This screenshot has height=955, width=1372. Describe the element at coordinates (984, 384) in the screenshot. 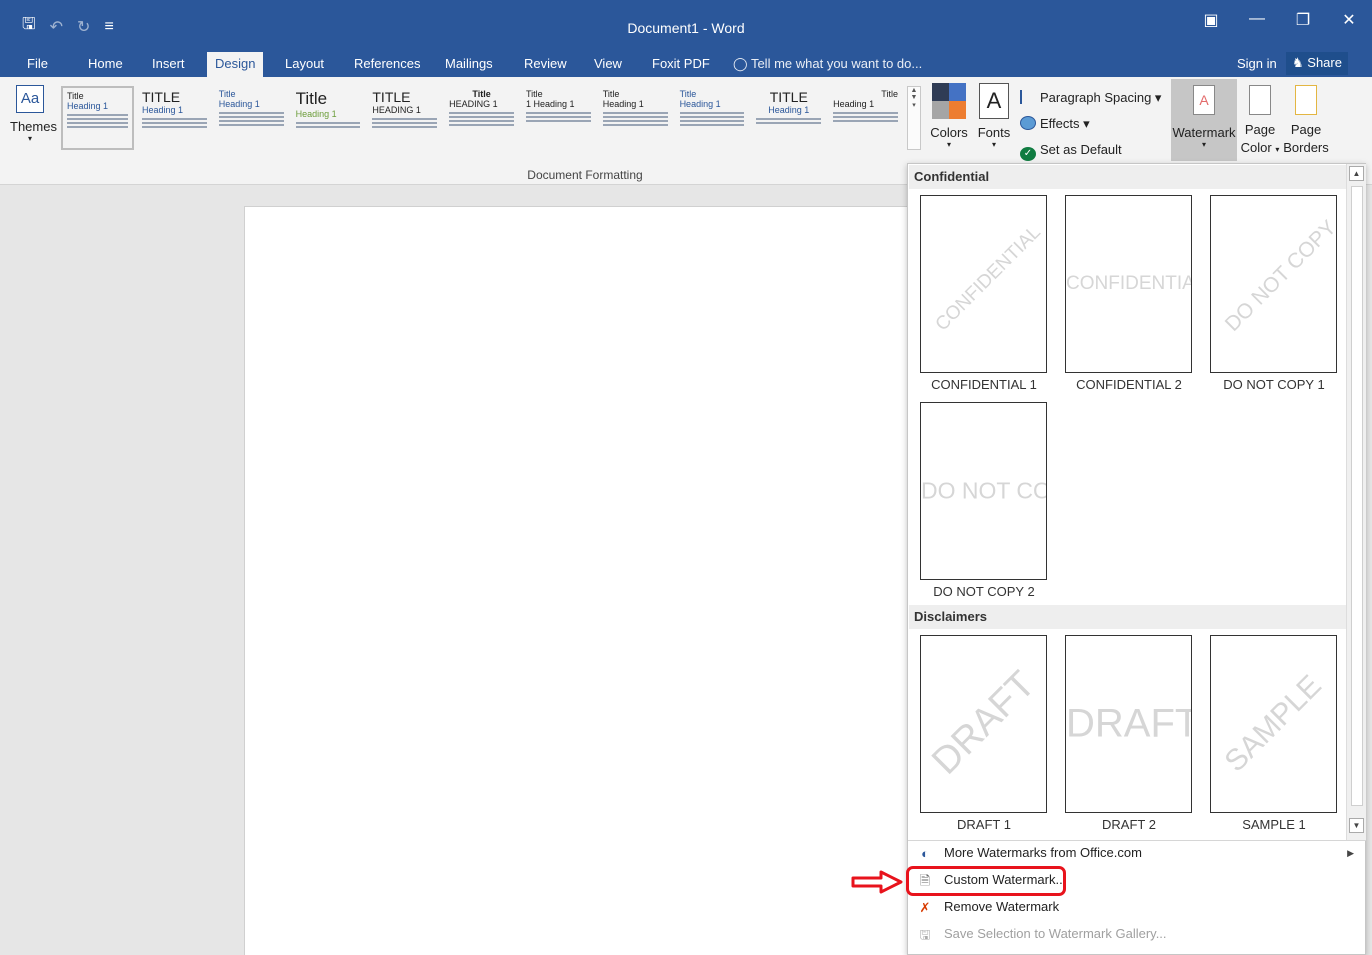

I see `watermark-caption: CONFIDENTIAL 1` at that location.